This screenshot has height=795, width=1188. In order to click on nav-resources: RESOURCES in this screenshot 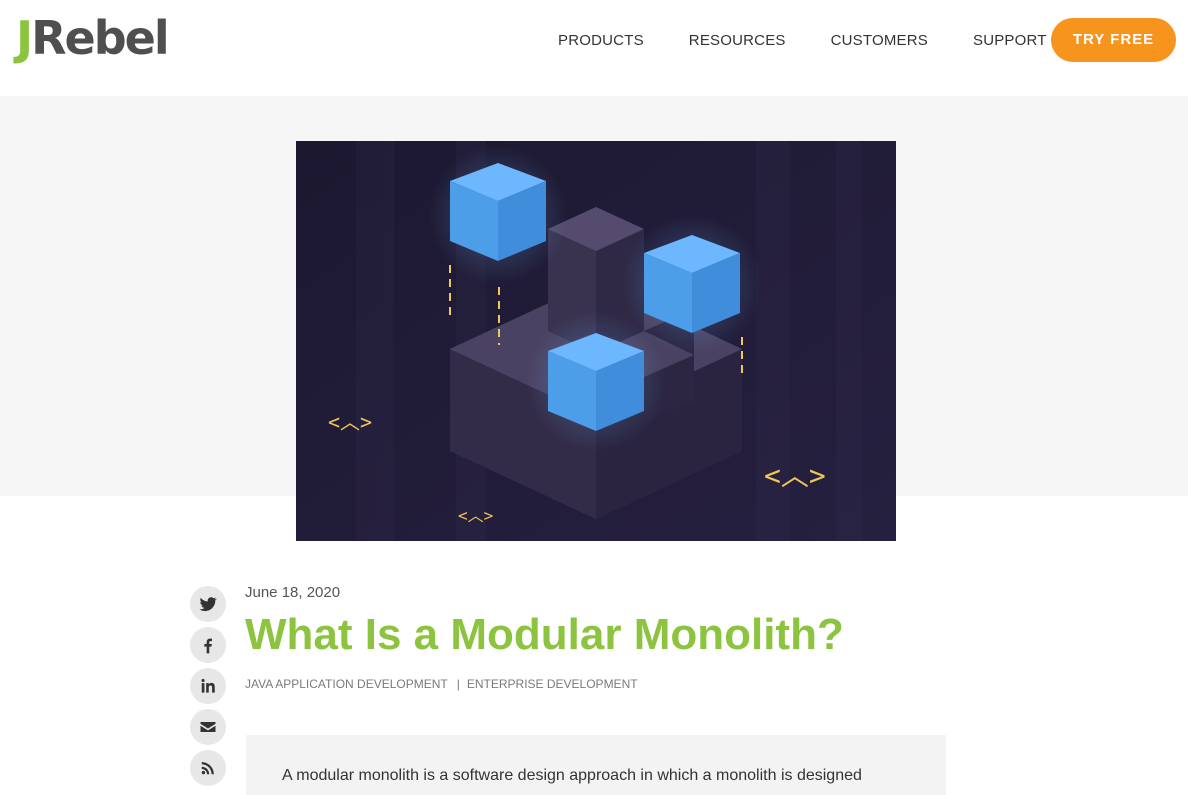, I will do `click(737, 41)`.